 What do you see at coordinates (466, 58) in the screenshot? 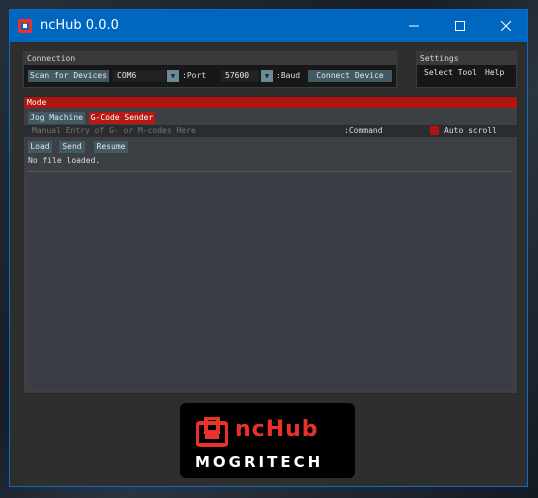
I see `settings-title: Settings` at bounding box center [466, 58].